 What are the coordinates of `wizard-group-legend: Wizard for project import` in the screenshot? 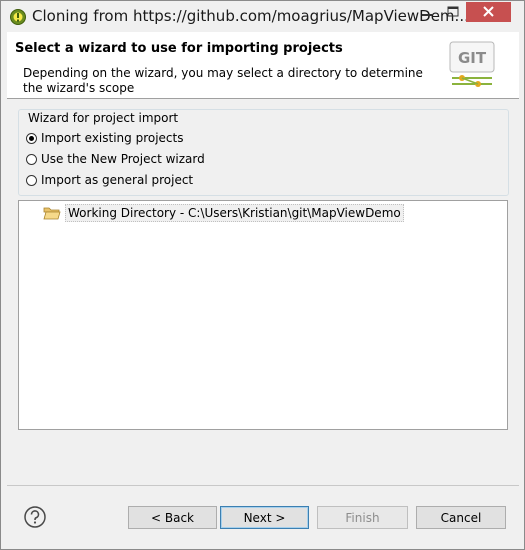 It's located at (103, 118).